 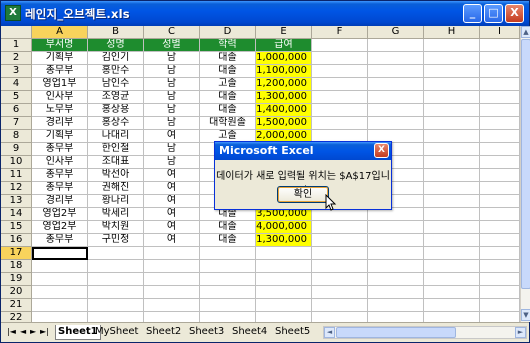 I want to click on cell-d19, so click(x=228, y=279).